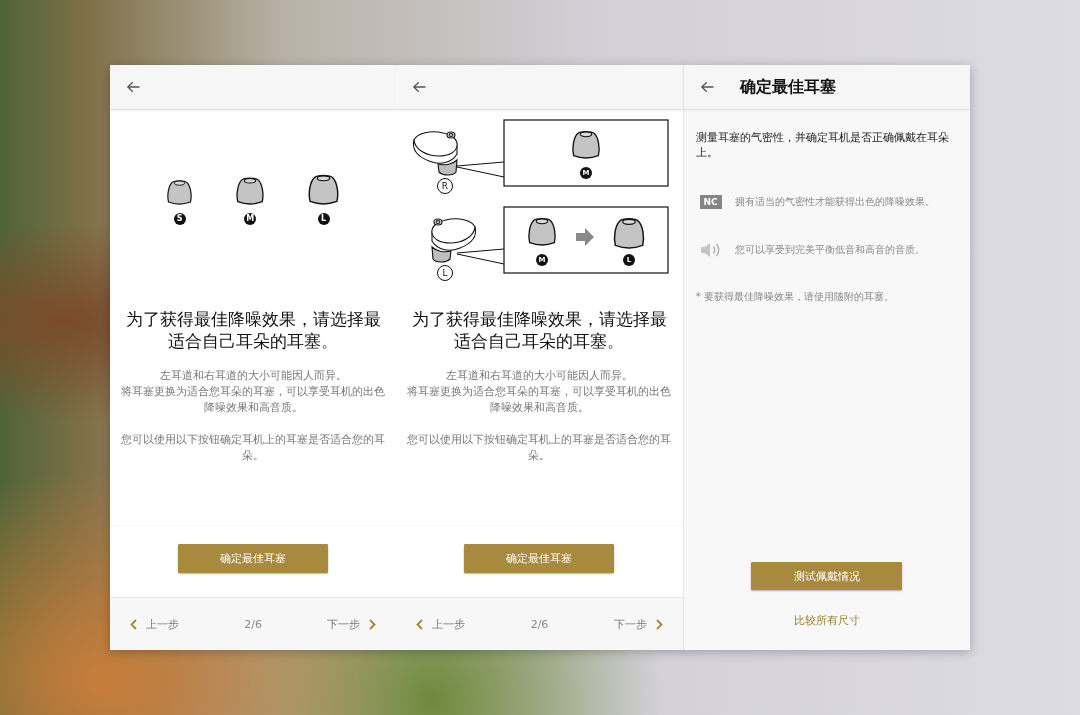 This screenshot has width=1080, height=715. What do you see at coordinates (710, 250) in the screenshot?
I see `speaker-icon` at bounding box center [710, 250].